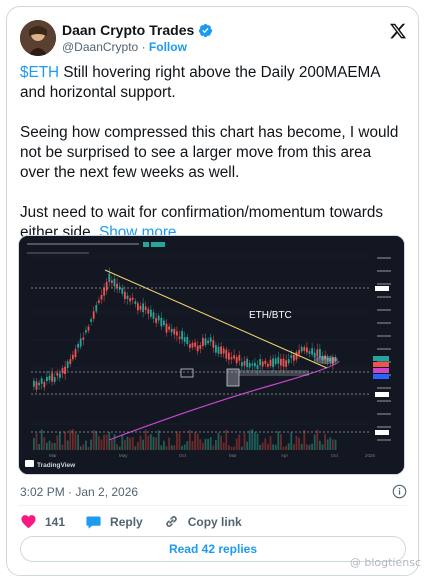  What do you see at coordinates (202, 521) in the screenshot?
I see `copy-link-button: Copy link` at bounding box center [202, 521].